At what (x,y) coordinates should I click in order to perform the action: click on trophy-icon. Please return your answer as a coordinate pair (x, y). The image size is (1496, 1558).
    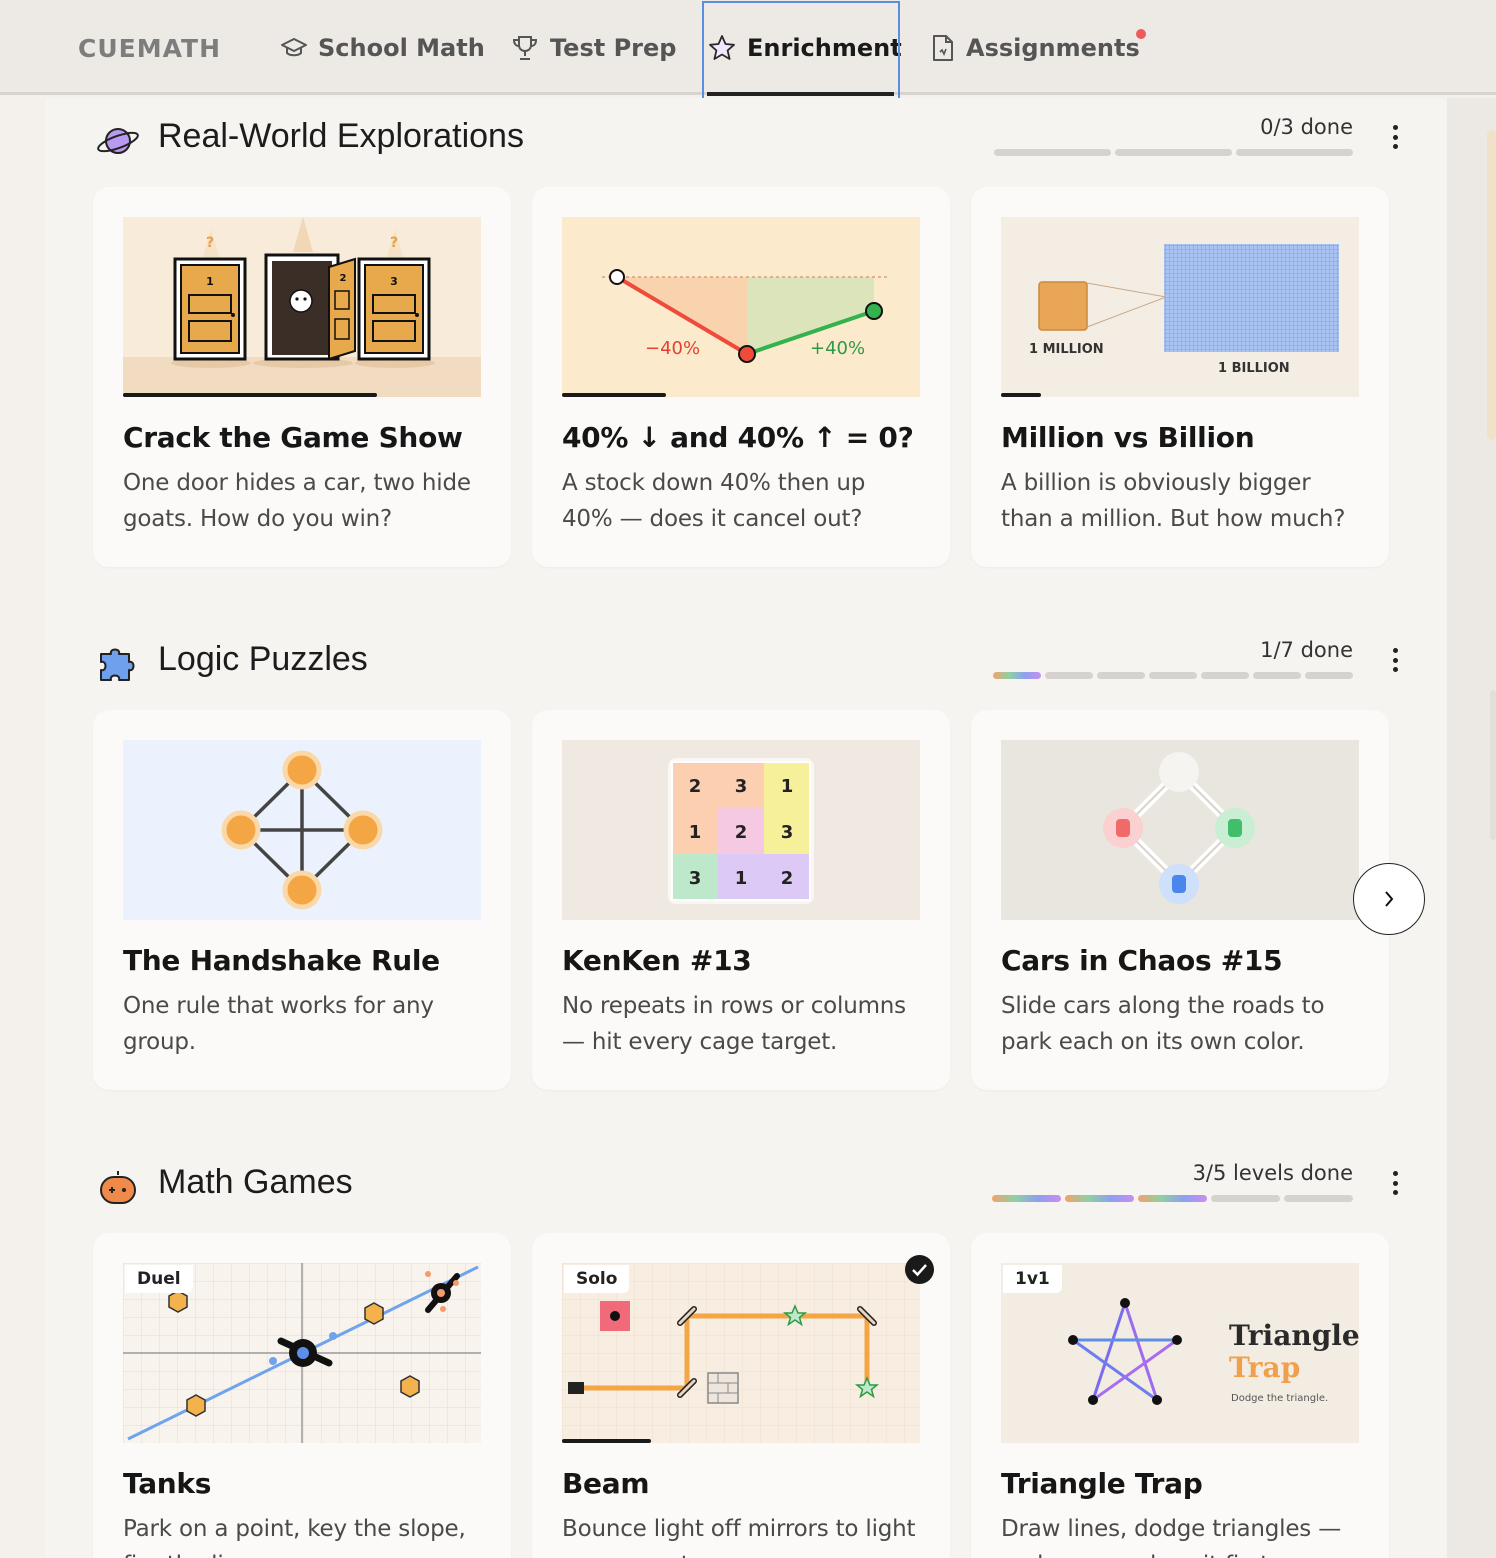
    Looking at the image, I should click on (525, 48).